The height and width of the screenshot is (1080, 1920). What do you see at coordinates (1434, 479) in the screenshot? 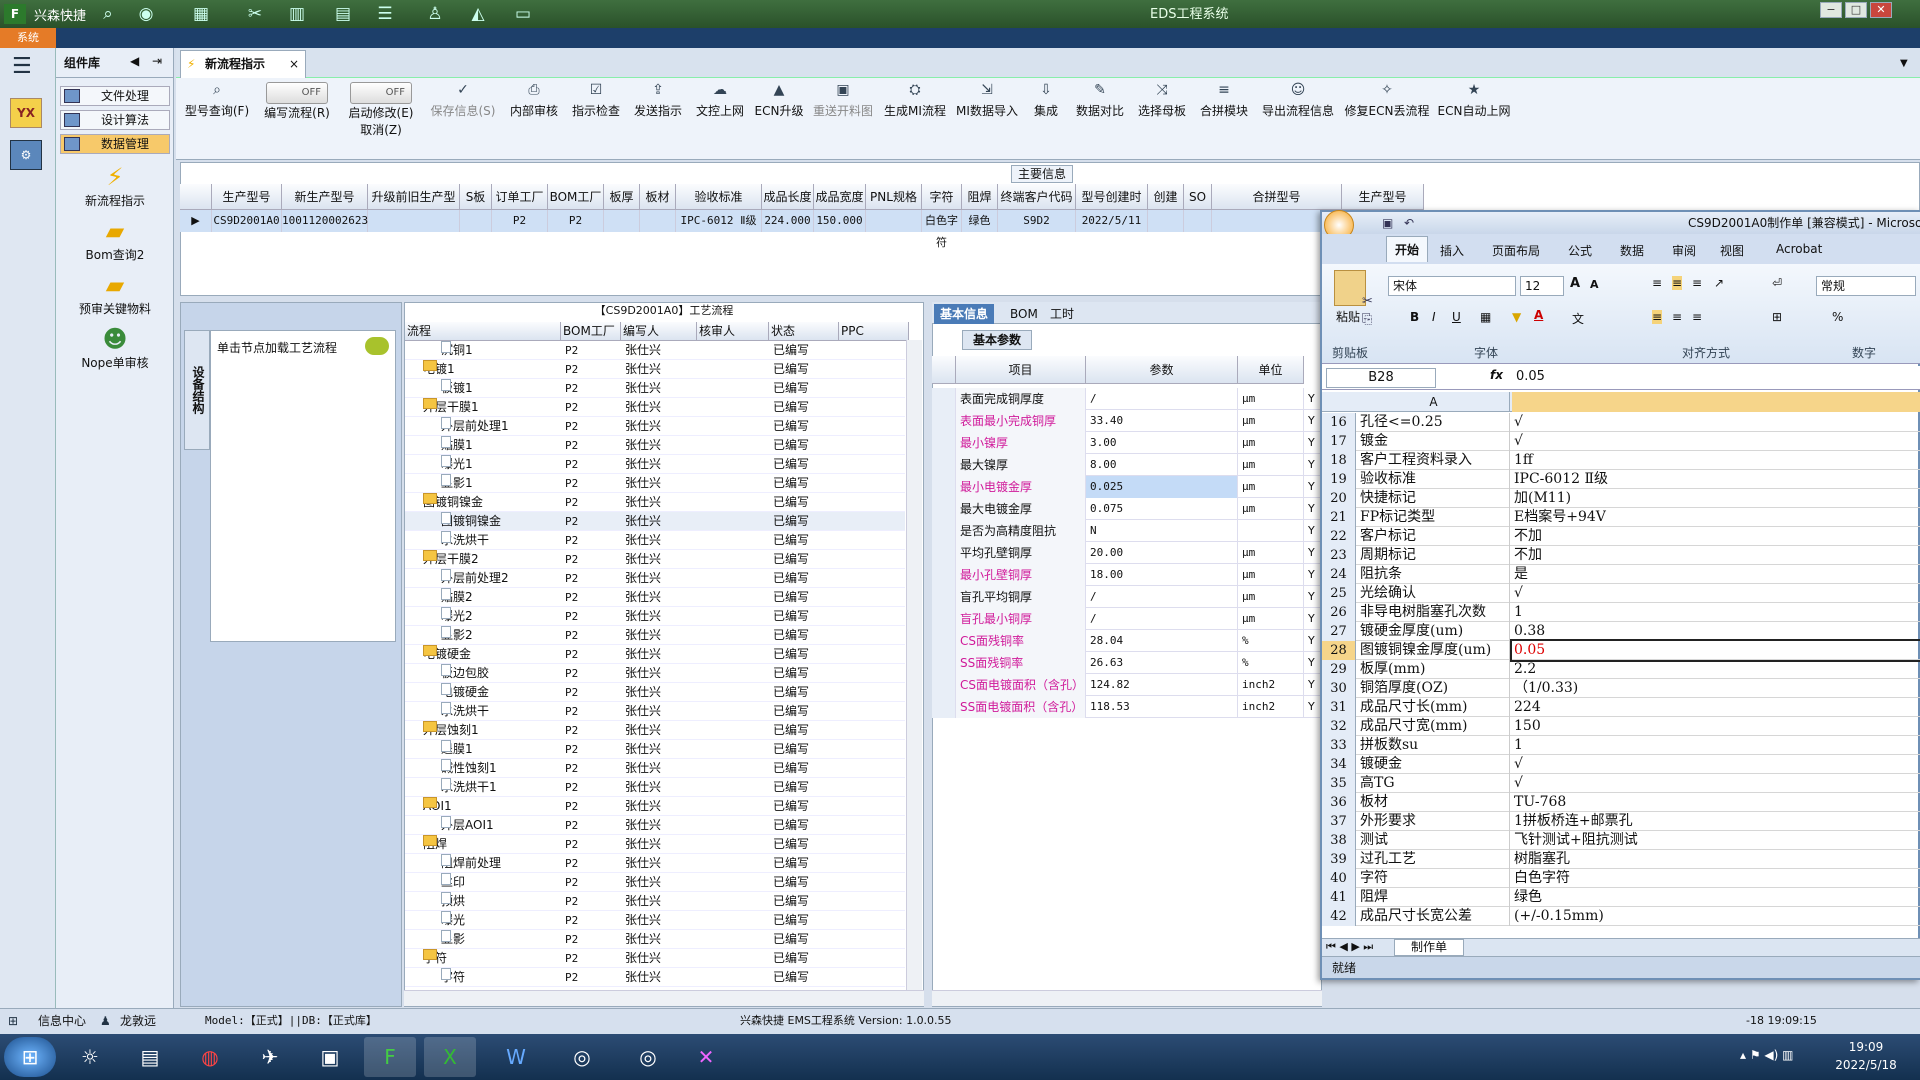
I see `cell-a: 验收标准` at bounding box center [1434, 479].